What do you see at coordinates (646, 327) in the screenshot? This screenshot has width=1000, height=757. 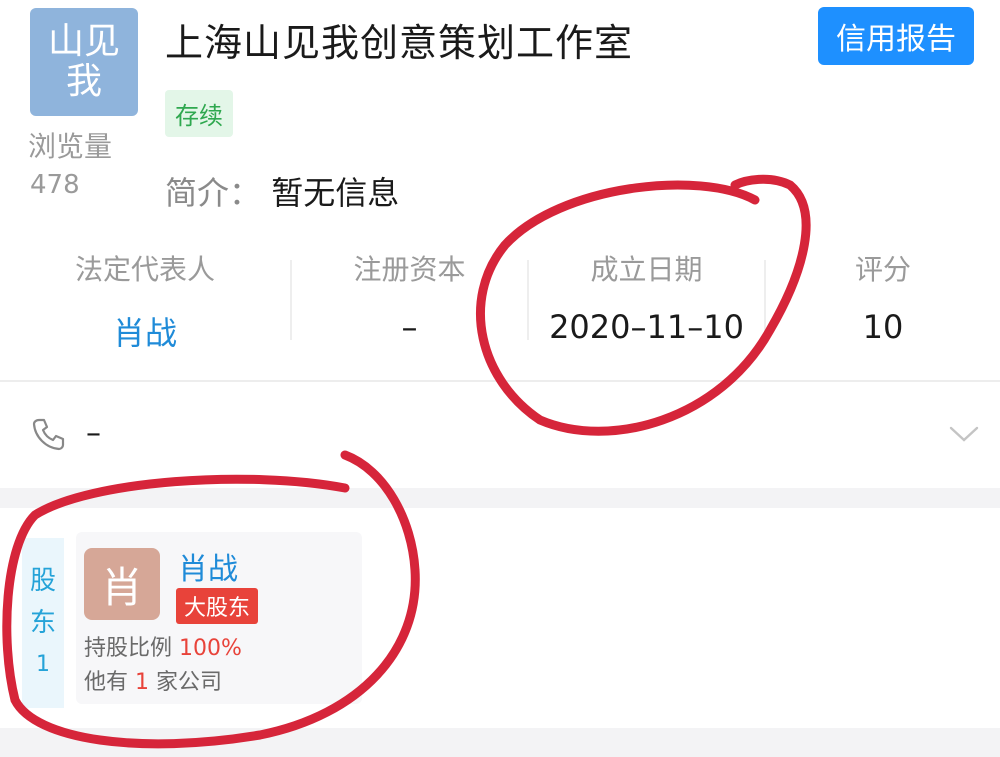 I see `stat-value: 2020–11–10` at bounding box center [646, 327].